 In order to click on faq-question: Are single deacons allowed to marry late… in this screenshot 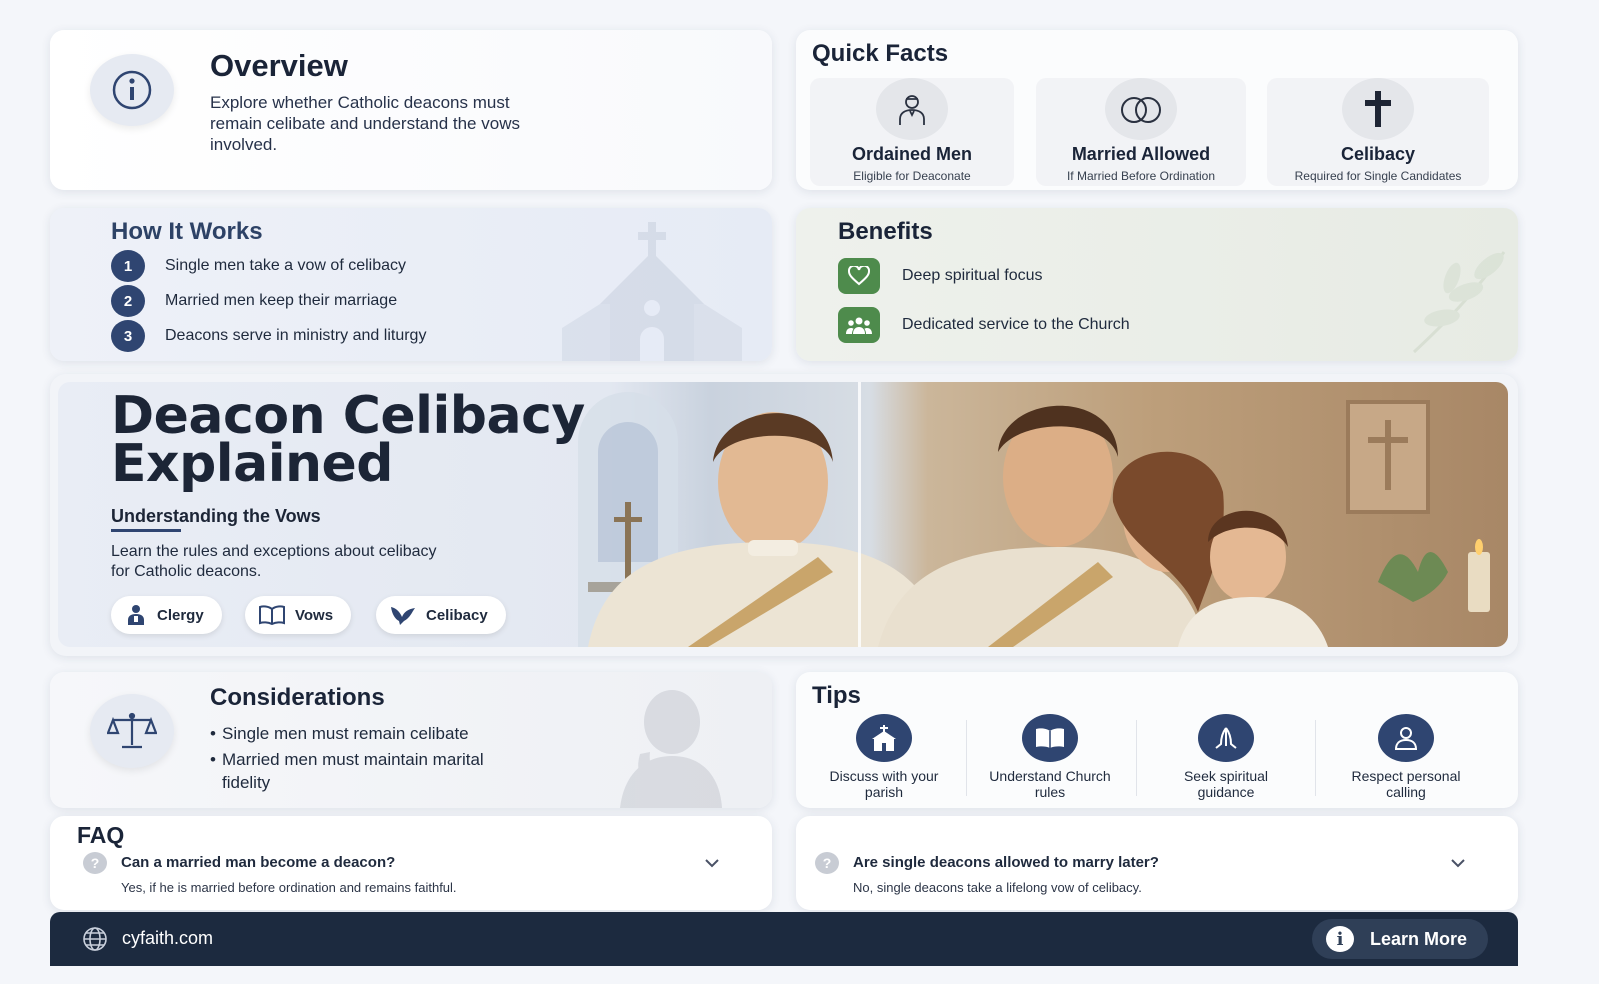, I will do `click(1006, 862)`.